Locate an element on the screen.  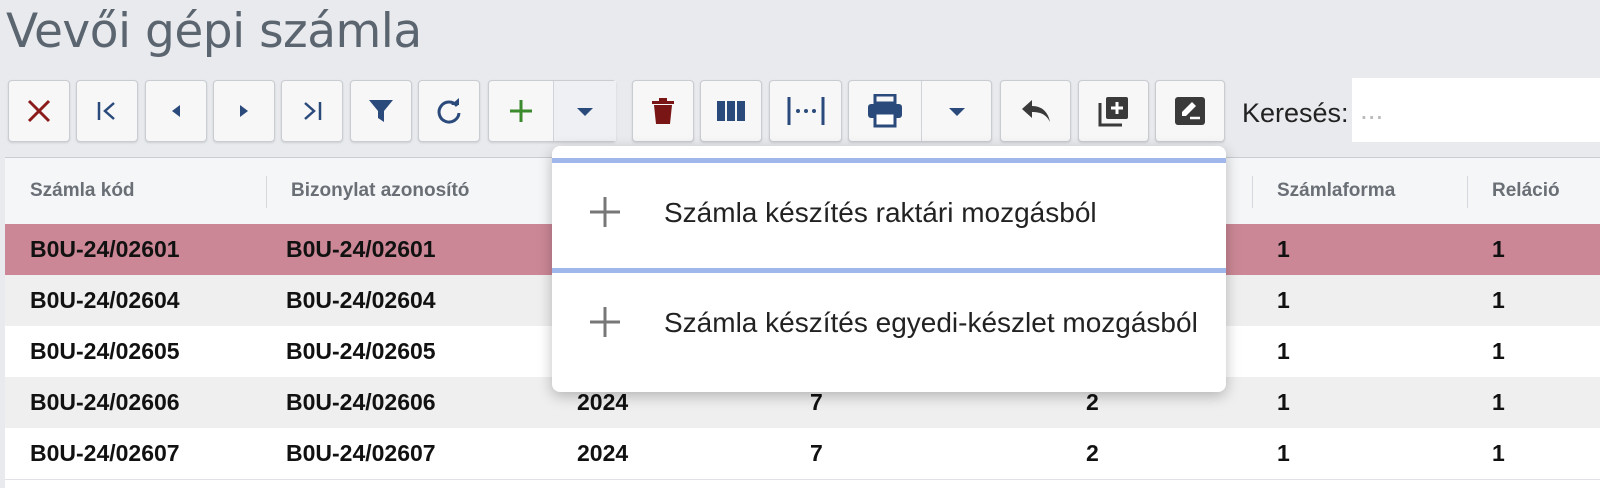
fit-width-icon is located at coordinates (805, 111).